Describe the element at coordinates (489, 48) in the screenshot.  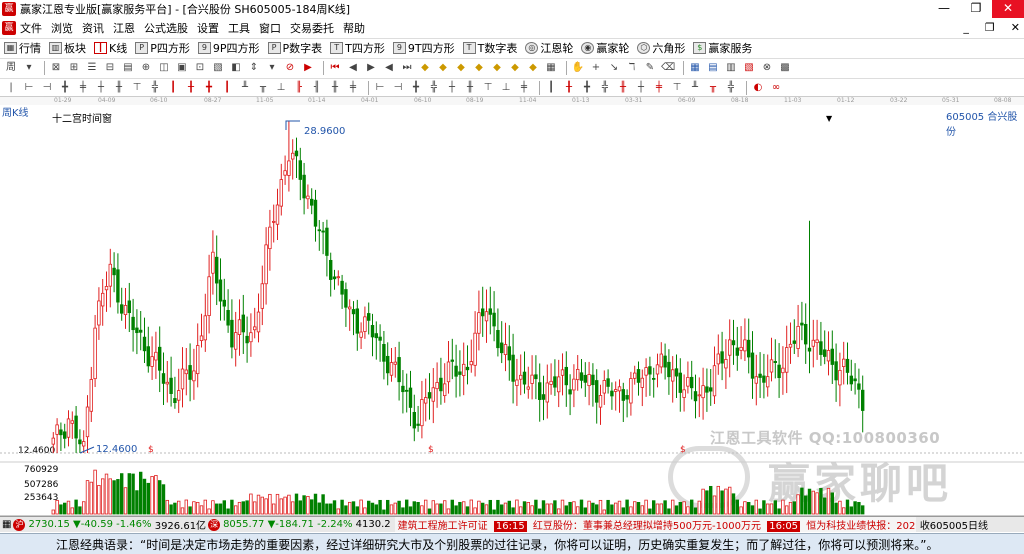
I see `toolbar-t-table: T T数字表` at that location.